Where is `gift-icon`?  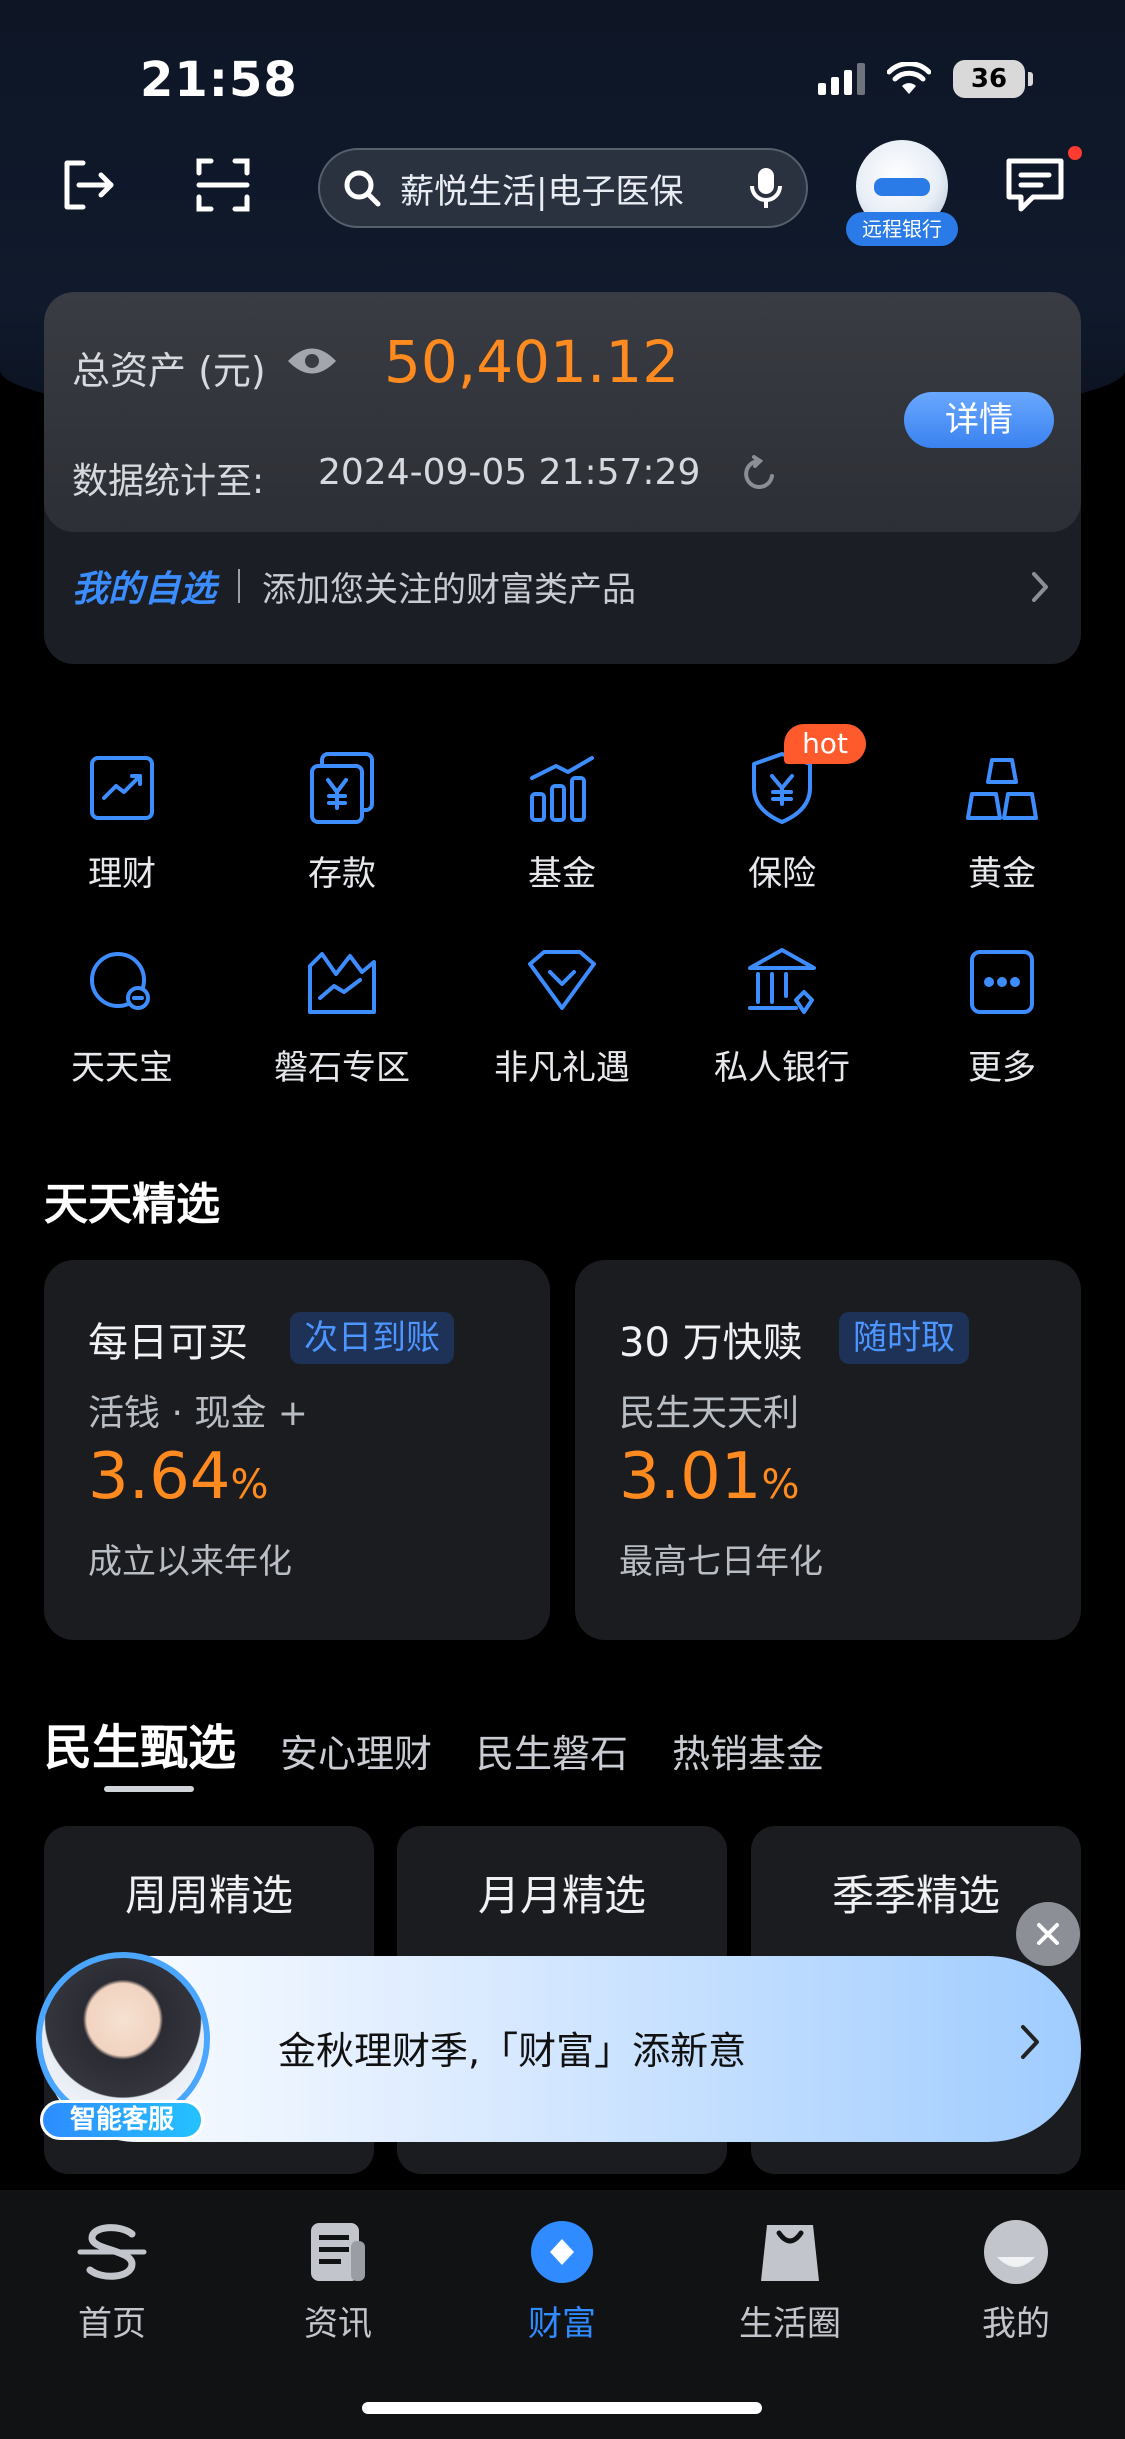 gift-icon is located at coordinates (562, 980).